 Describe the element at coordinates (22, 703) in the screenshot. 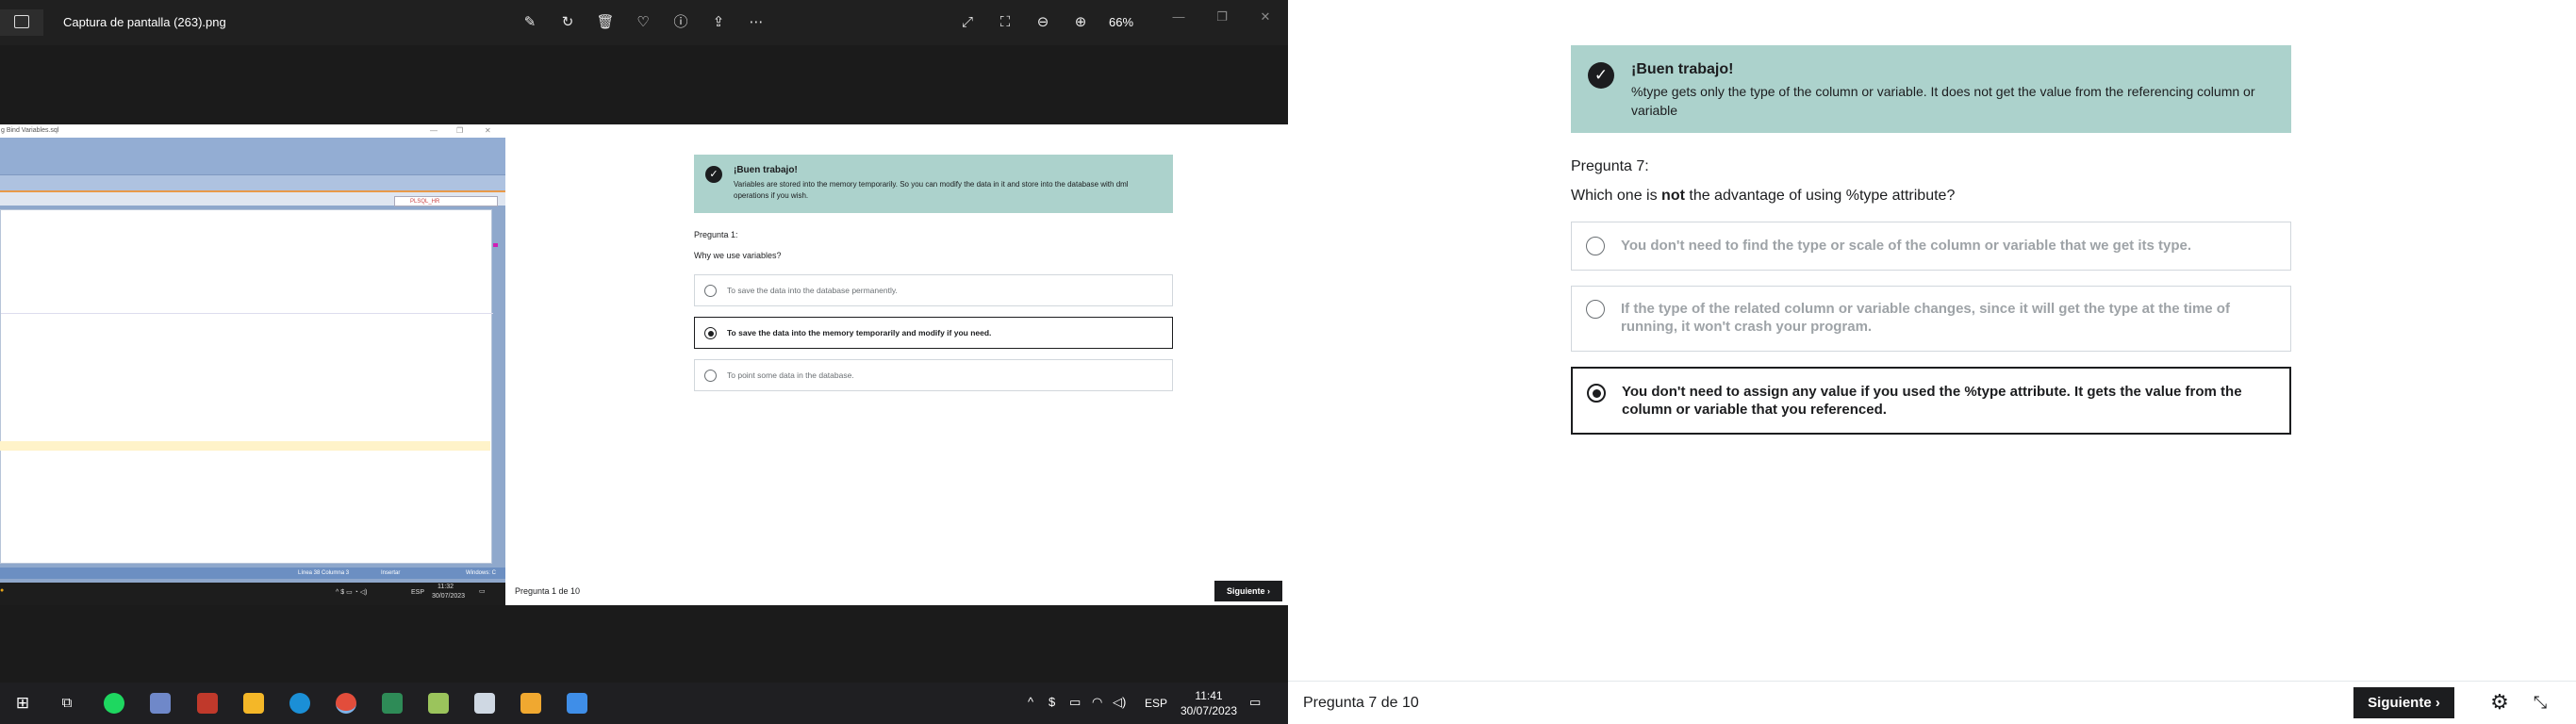

I see `windows-start-icon: ⊞` at that location.